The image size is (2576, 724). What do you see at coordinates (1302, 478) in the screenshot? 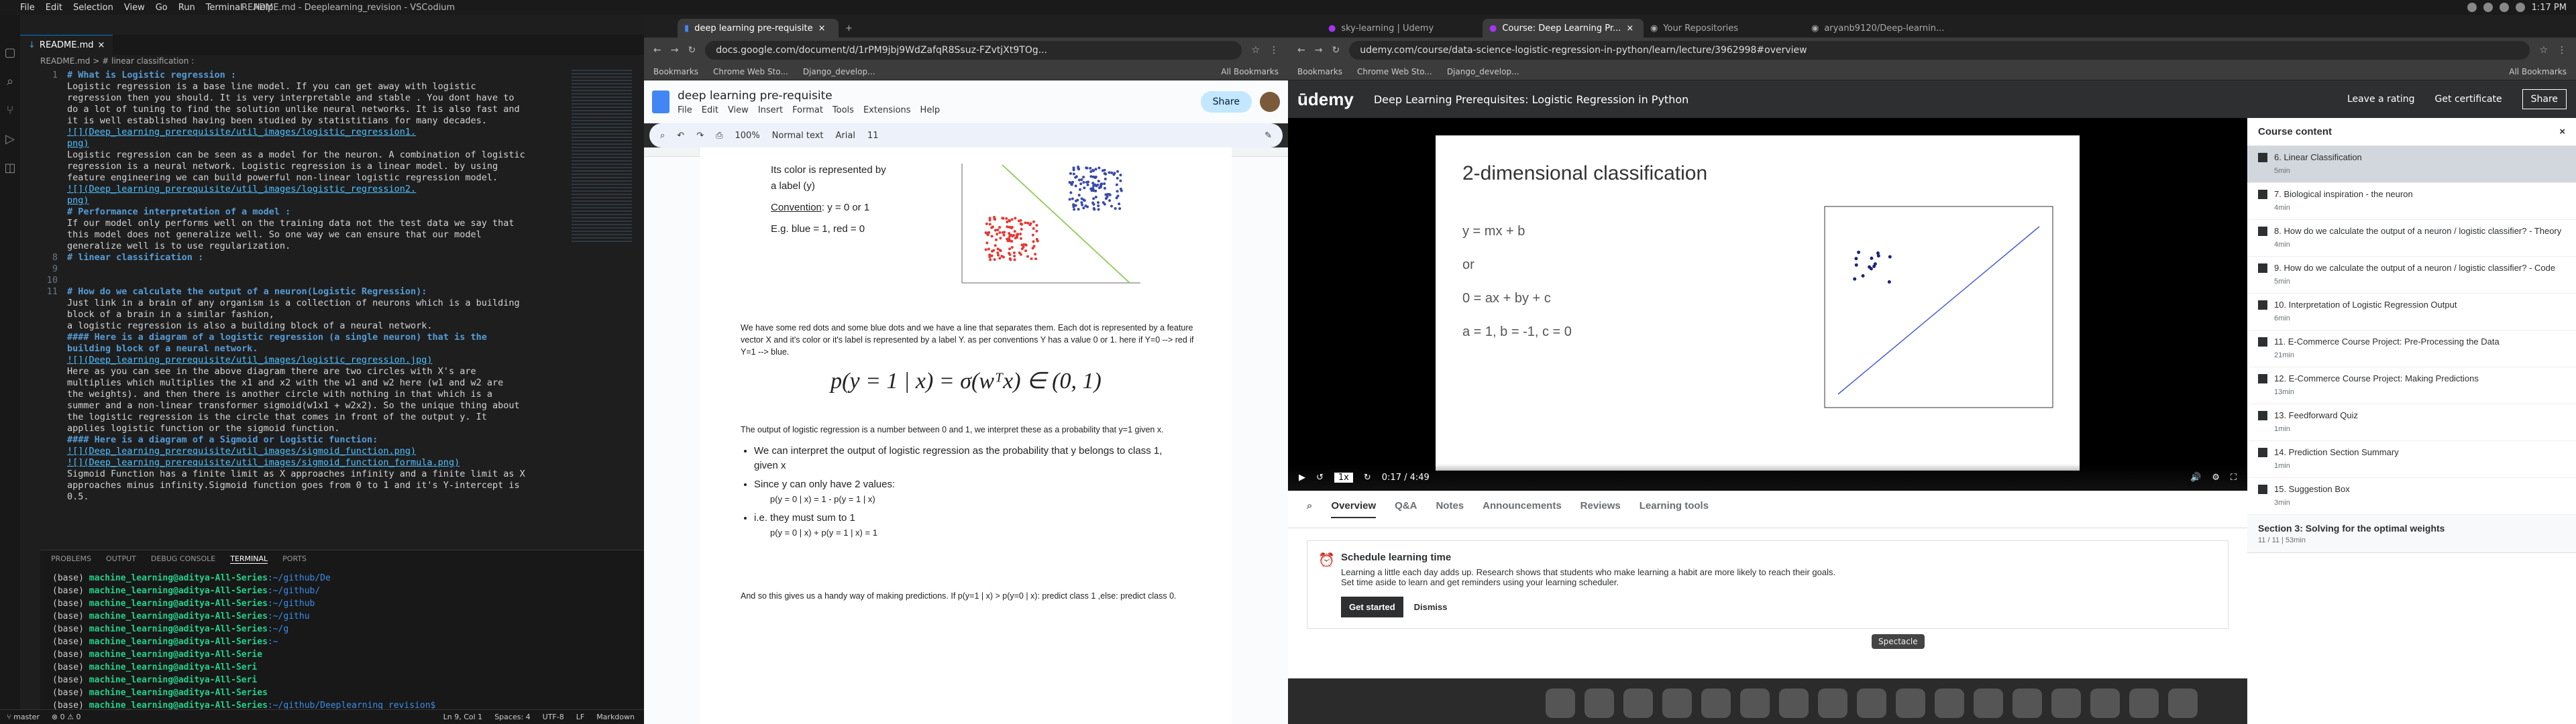
I see `play-icon: ▶` at bounding box center [1302, 478].